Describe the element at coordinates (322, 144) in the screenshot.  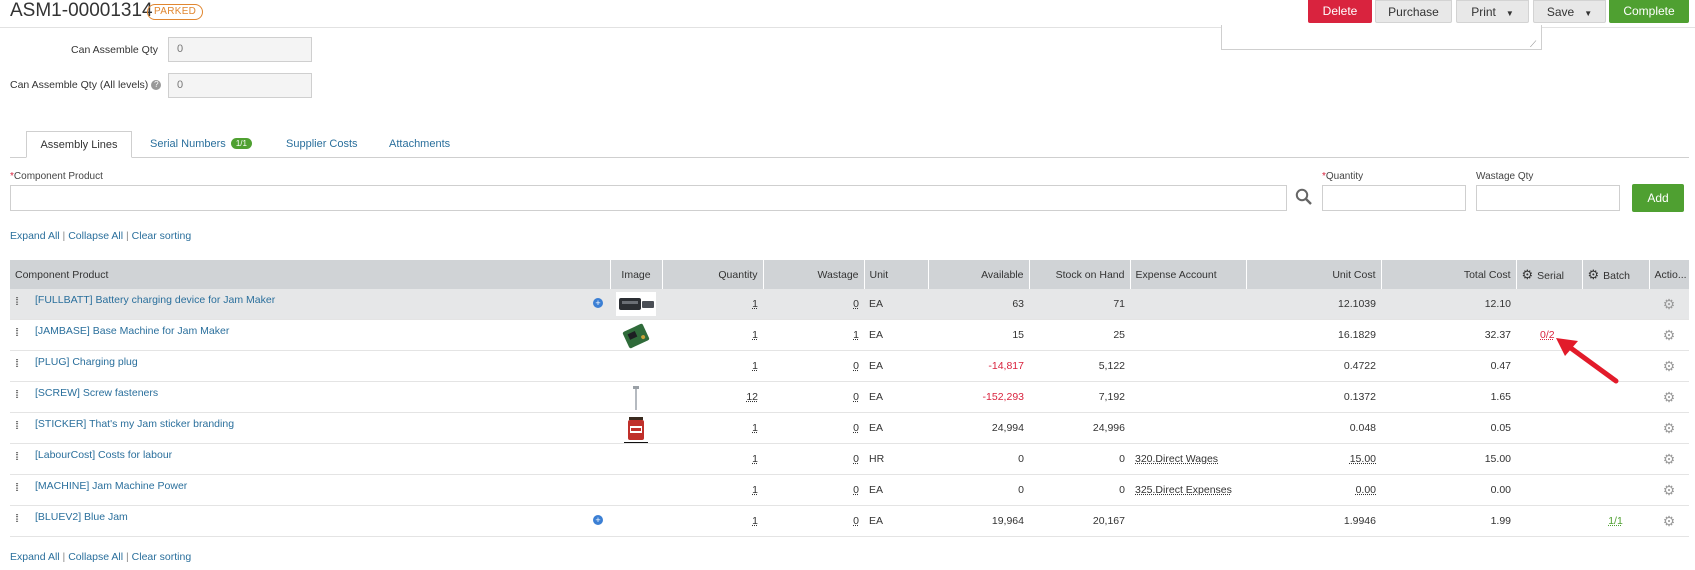
I see `tab-supplier-costs: Supplier Costs` at that location.